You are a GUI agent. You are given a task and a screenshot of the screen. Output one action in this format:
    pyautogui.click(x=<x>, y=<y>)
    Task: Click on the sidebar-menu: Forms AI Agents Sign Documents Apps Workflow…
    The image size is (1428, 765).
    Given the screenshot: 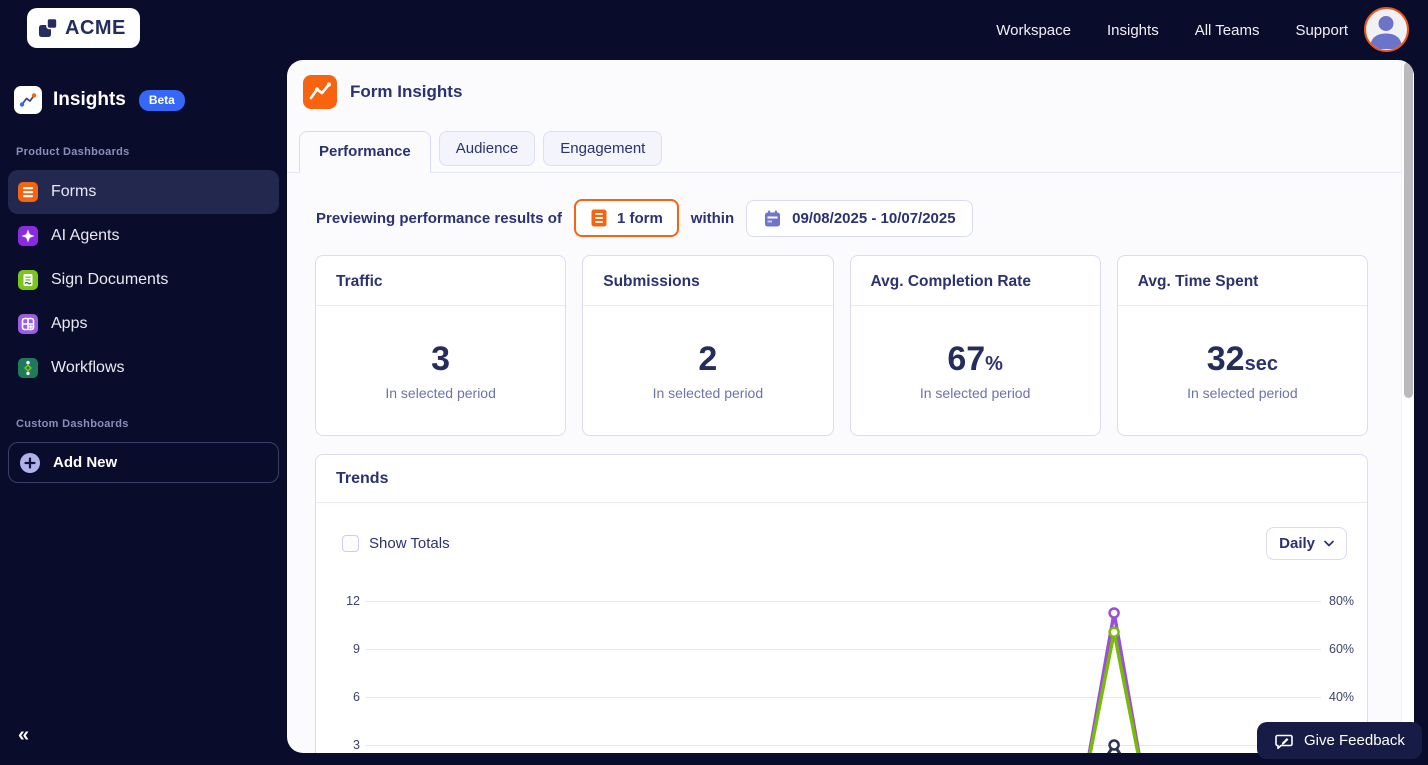 What is the action you would take?
    pyautogui.click(x=143, y=280)
    